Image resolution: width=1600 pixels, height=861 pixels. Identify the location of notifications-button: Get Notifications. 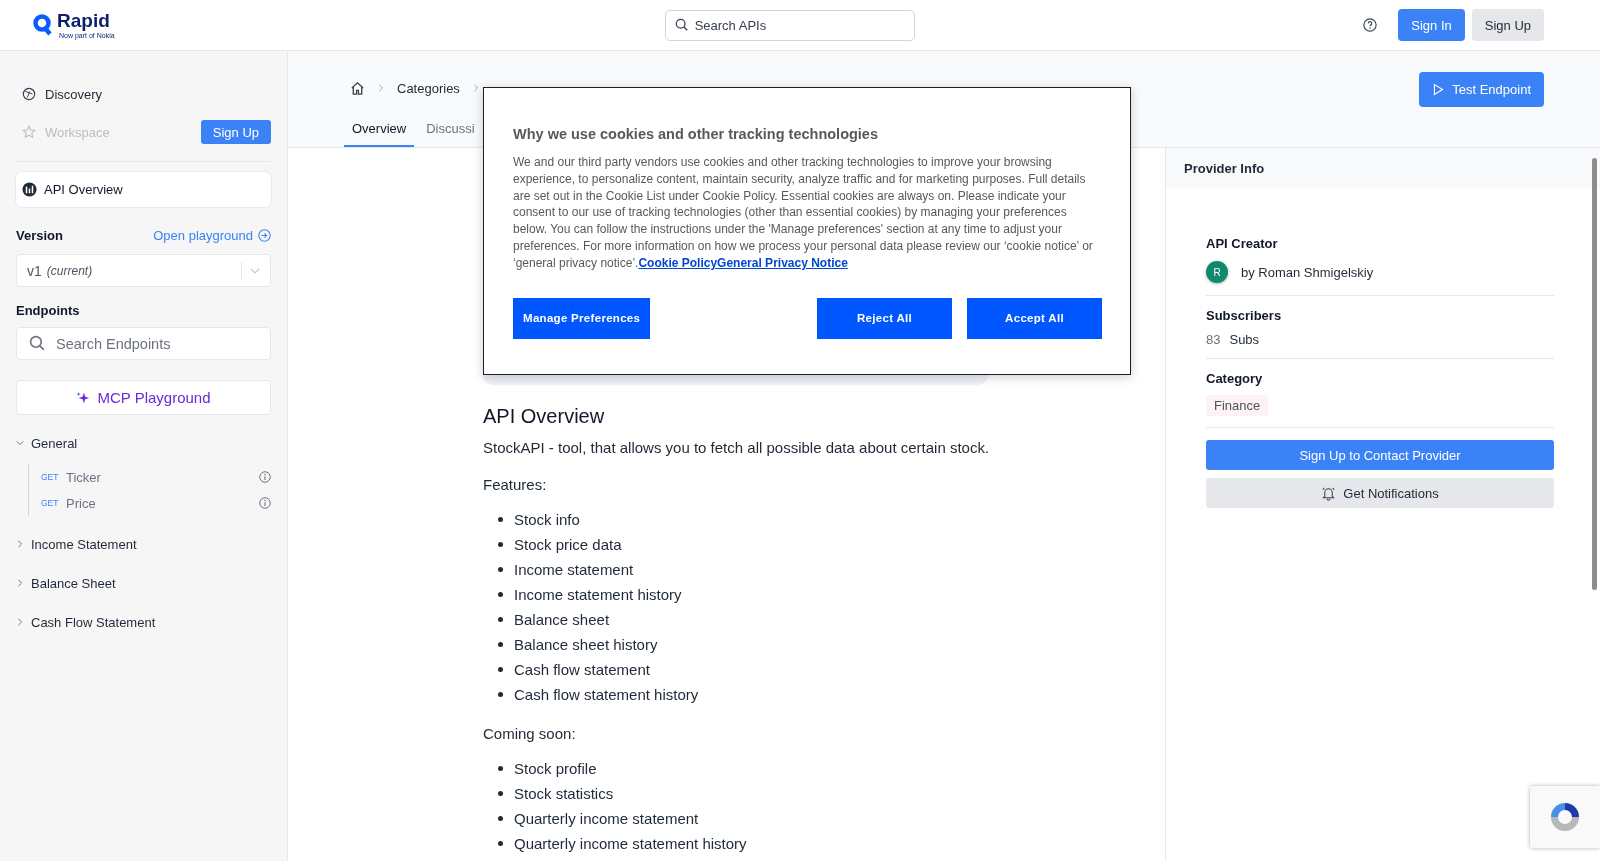
(1380, 493).